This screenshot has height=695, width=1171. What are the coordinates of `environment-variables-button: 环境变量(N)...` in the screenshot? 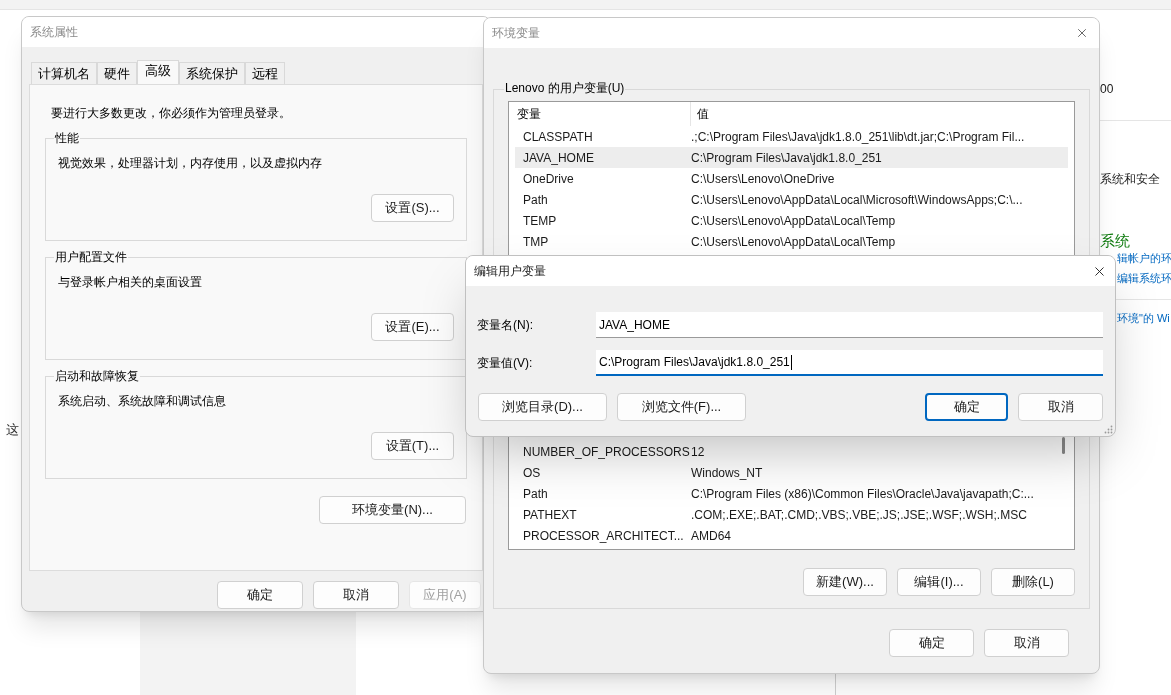 It's located at (392, 510).